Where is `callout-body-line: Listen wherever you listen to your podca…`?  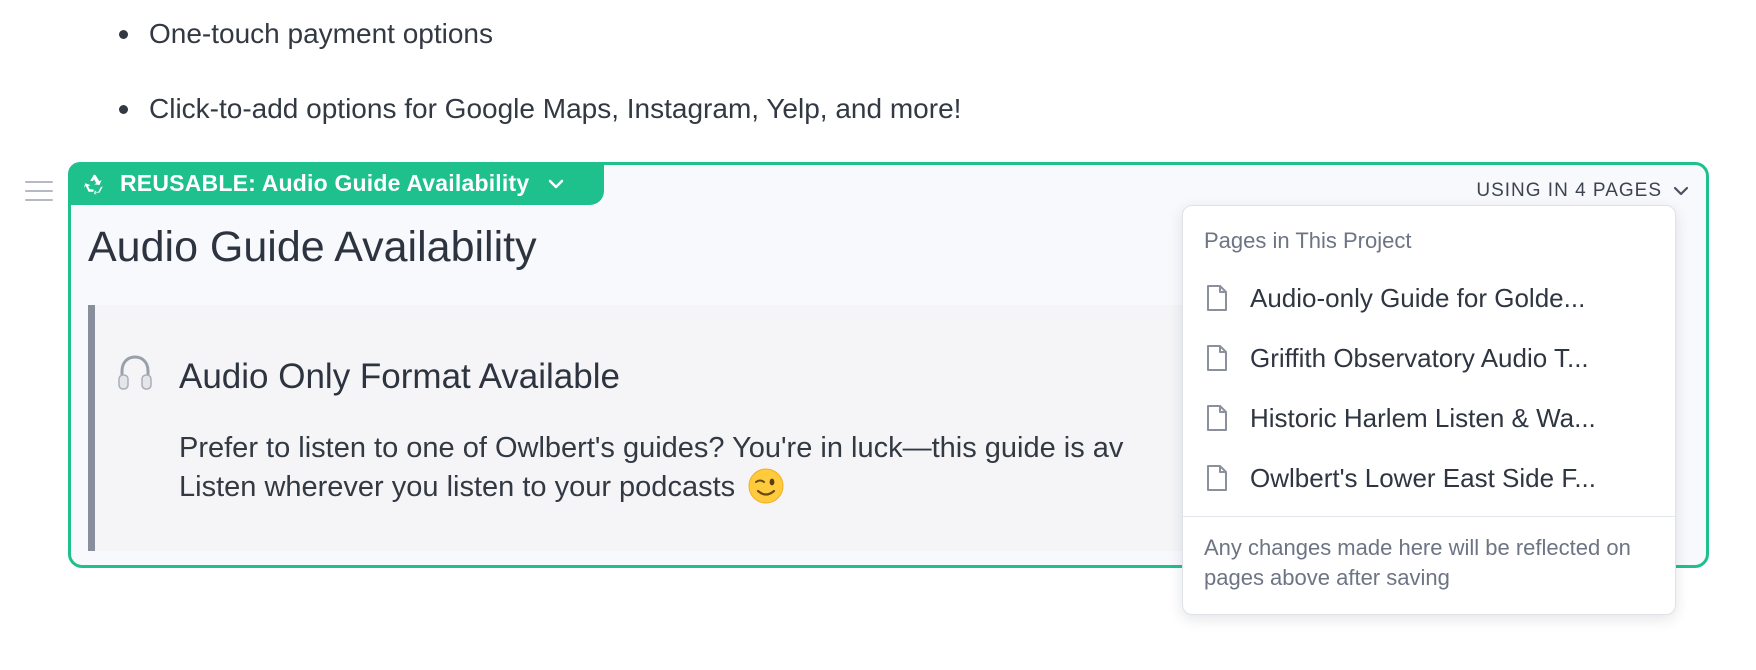 callout-body-line: Listen wherever you listen to your podca… is located at coordinates (679, 486).